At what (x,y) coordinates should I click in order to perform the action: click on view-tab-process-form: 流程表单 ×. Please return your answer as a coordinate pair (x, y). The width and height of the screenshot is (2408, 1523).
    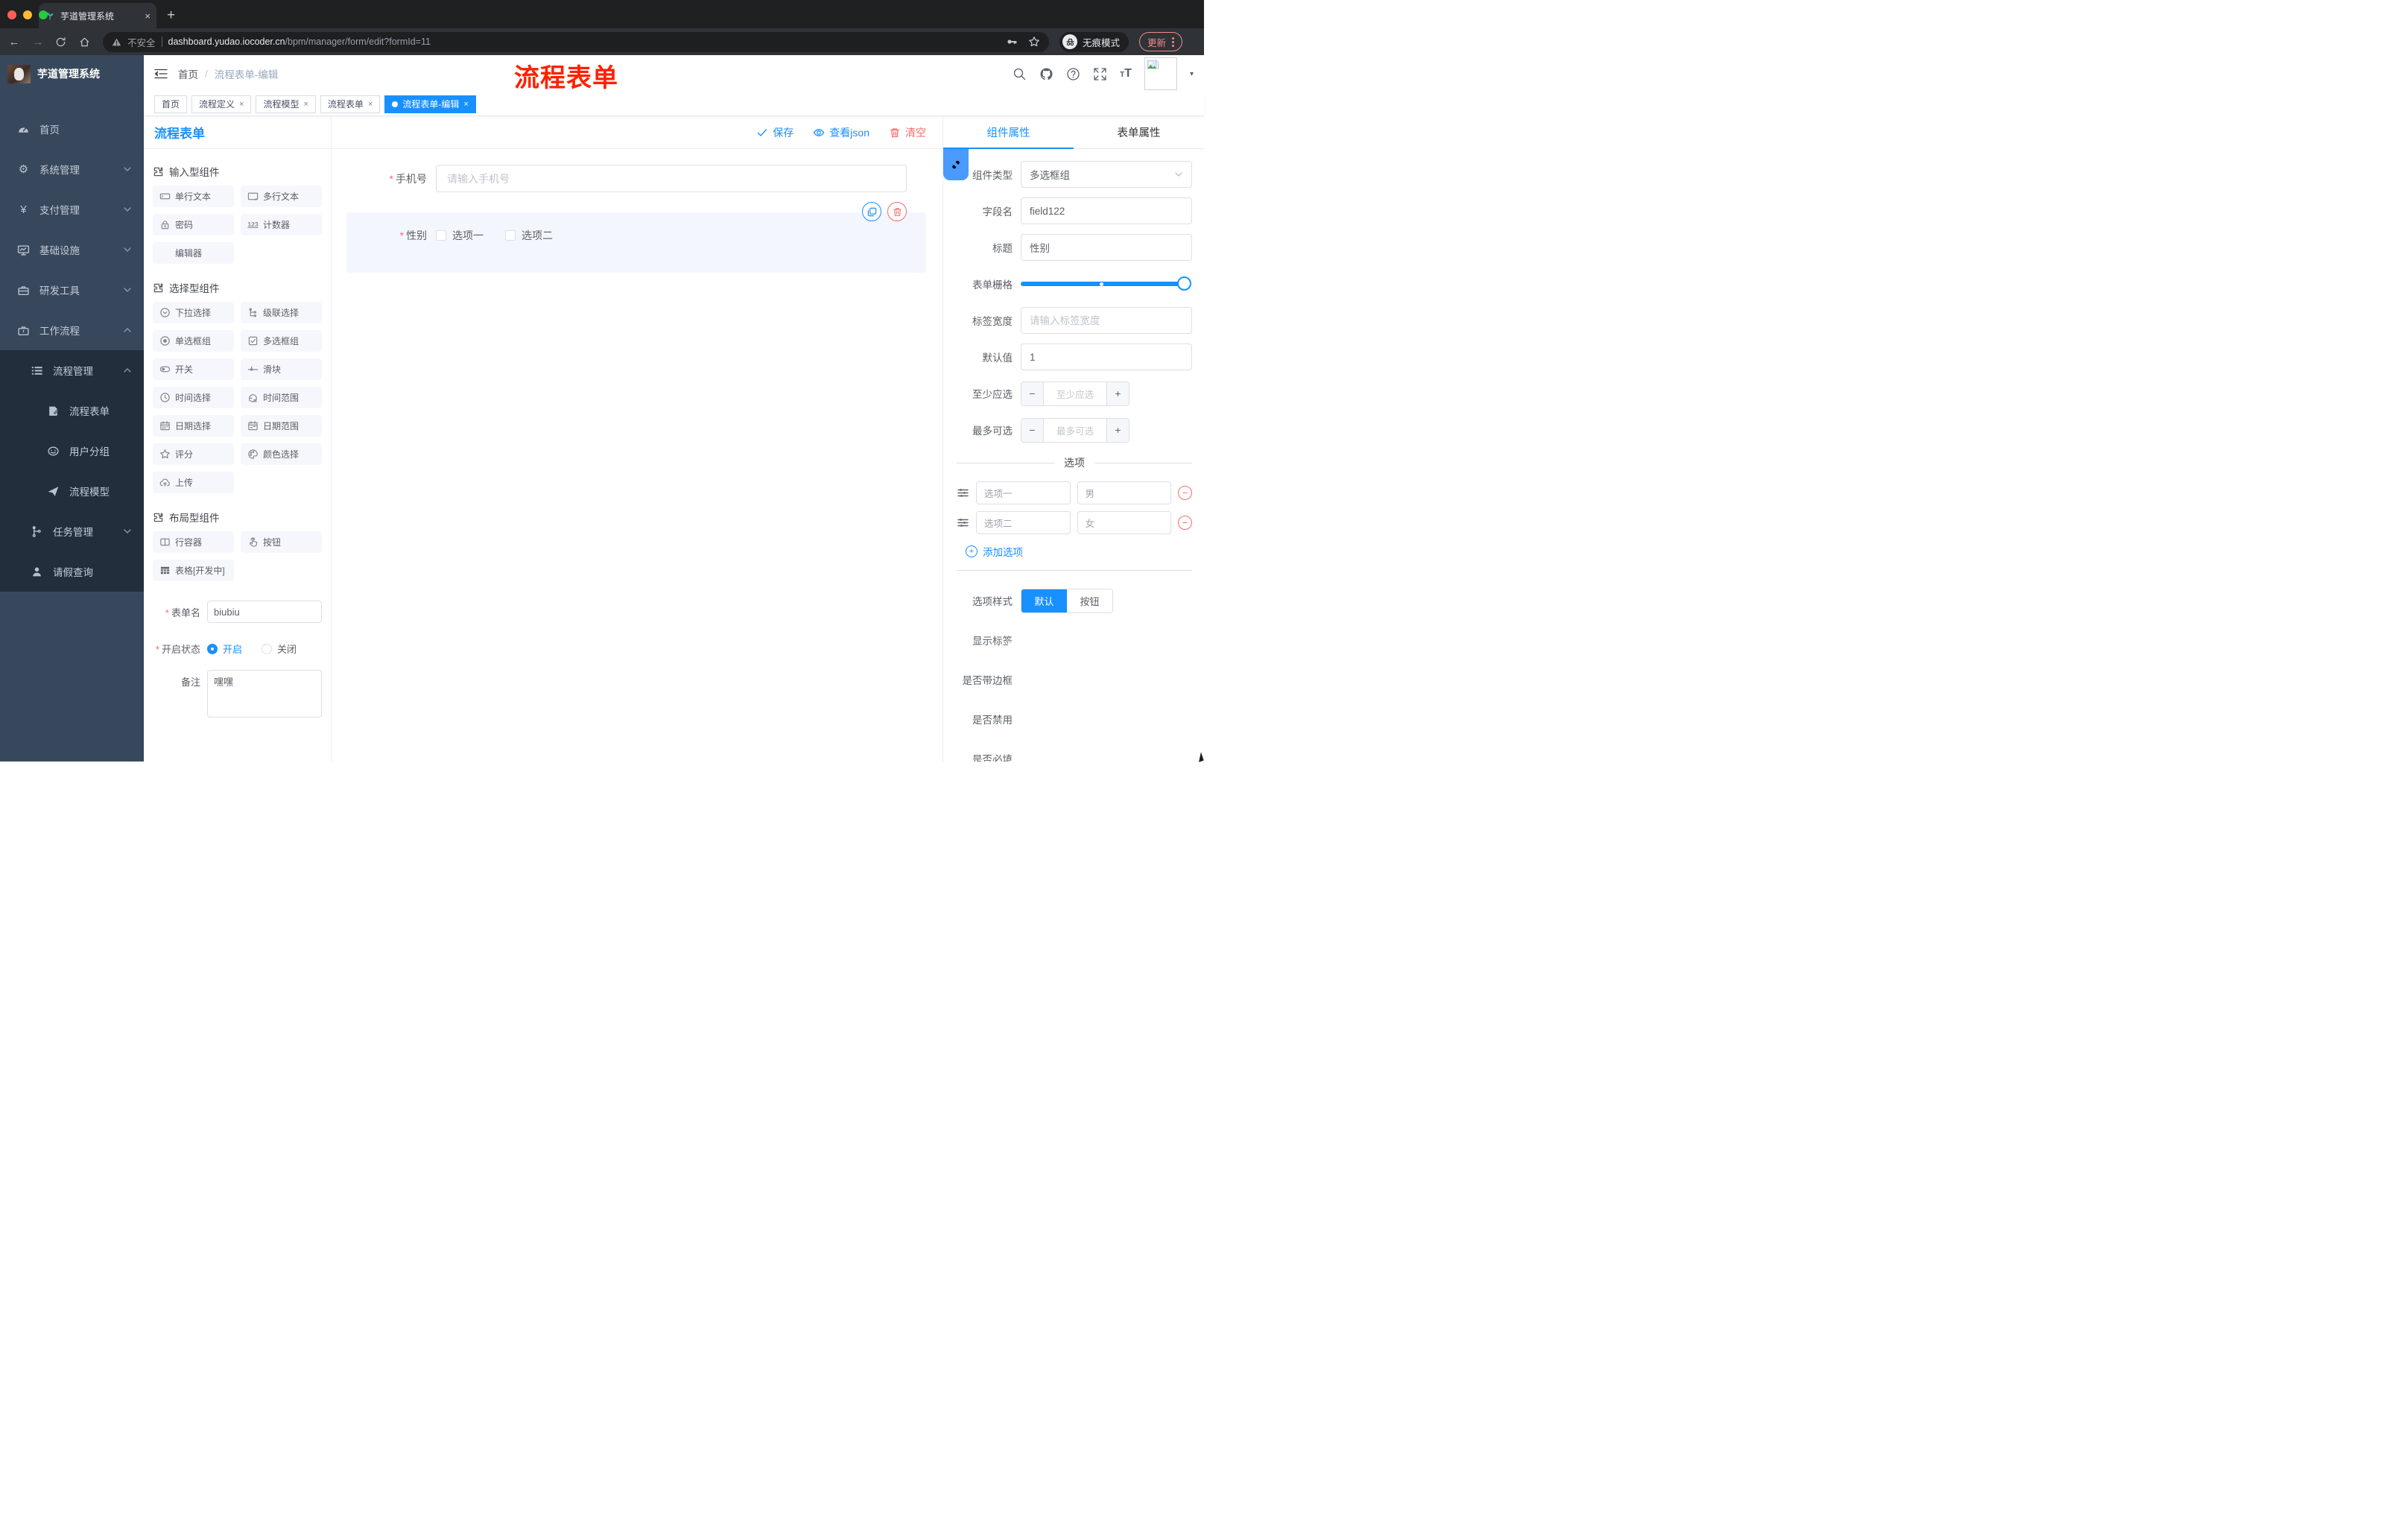
    Looking at the image, I should click on (350, 104).